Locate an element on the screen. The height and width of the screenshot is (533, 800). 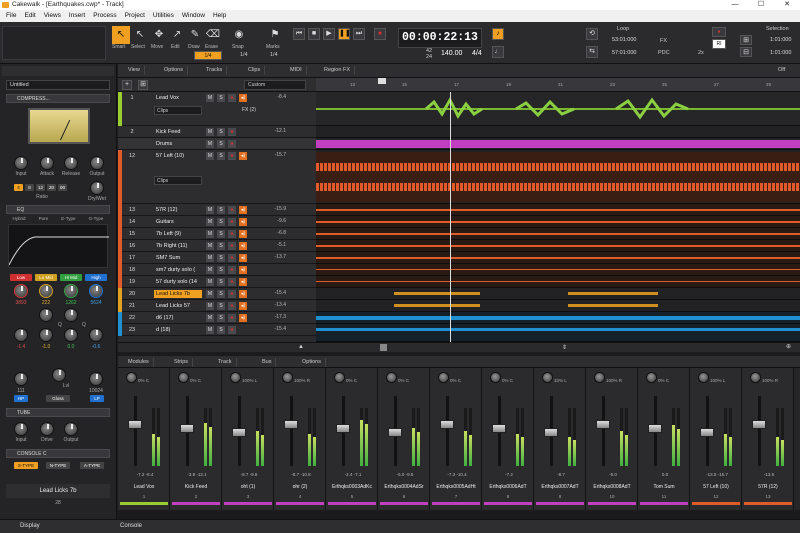
split-handle-icon: ⇕ is located at coordinates (564, 347).